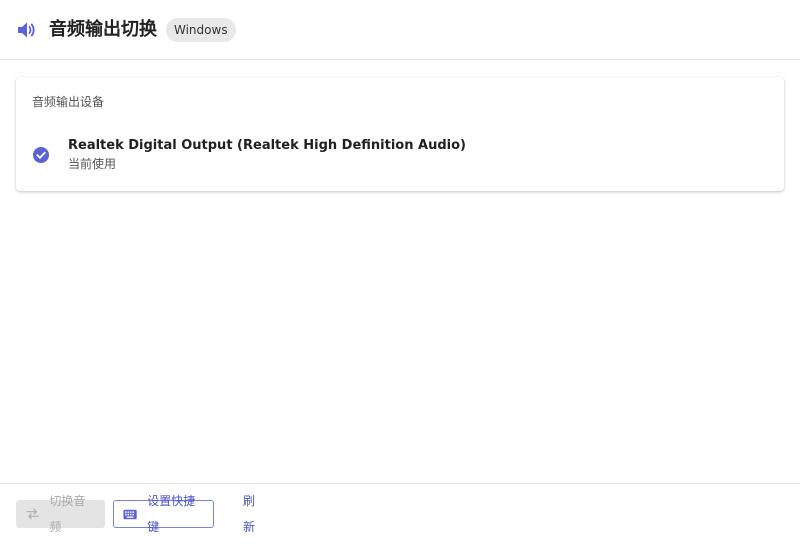  What do you see at coordinates (92, 164) in the screenshot?
I see `device-status: 当前使用` at bounding box center [92, 164].